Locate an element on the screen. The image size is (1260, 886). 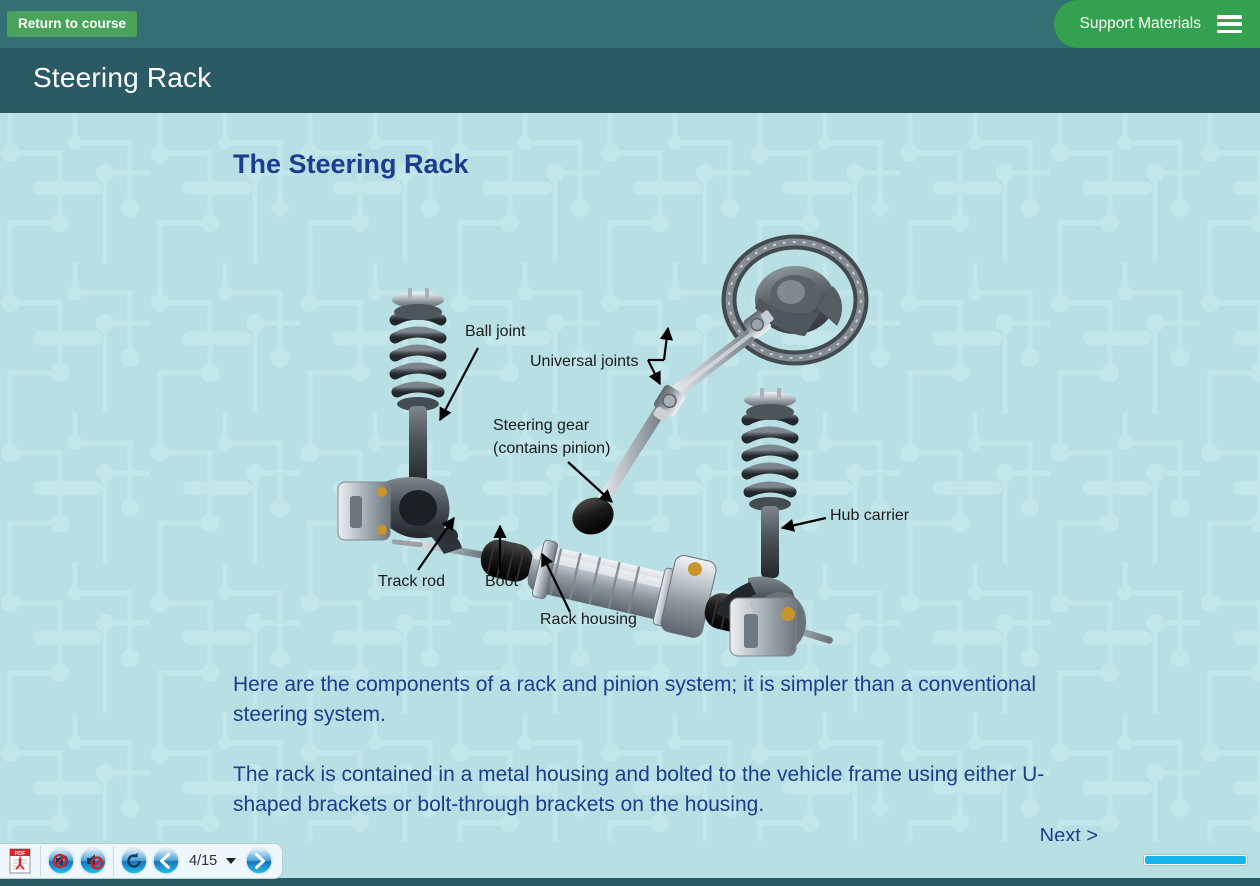
pdf-icon: PDF is located at coordinates (20, 861).